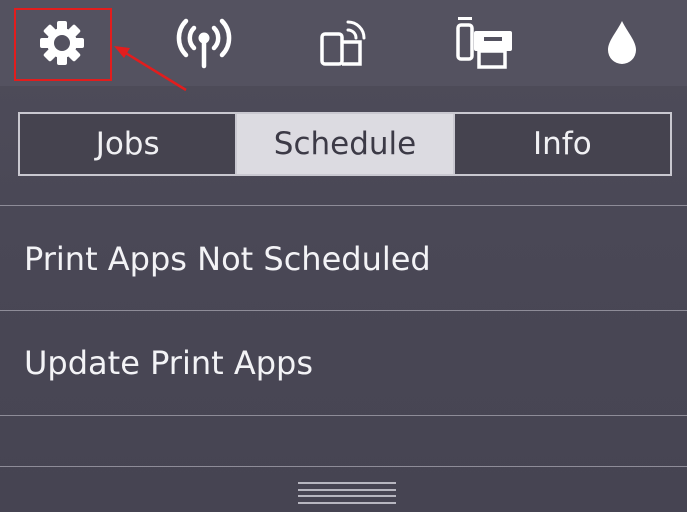 The image size is (687, 512). I want to click on tab-schedule: Schedule, so click(346, 144).